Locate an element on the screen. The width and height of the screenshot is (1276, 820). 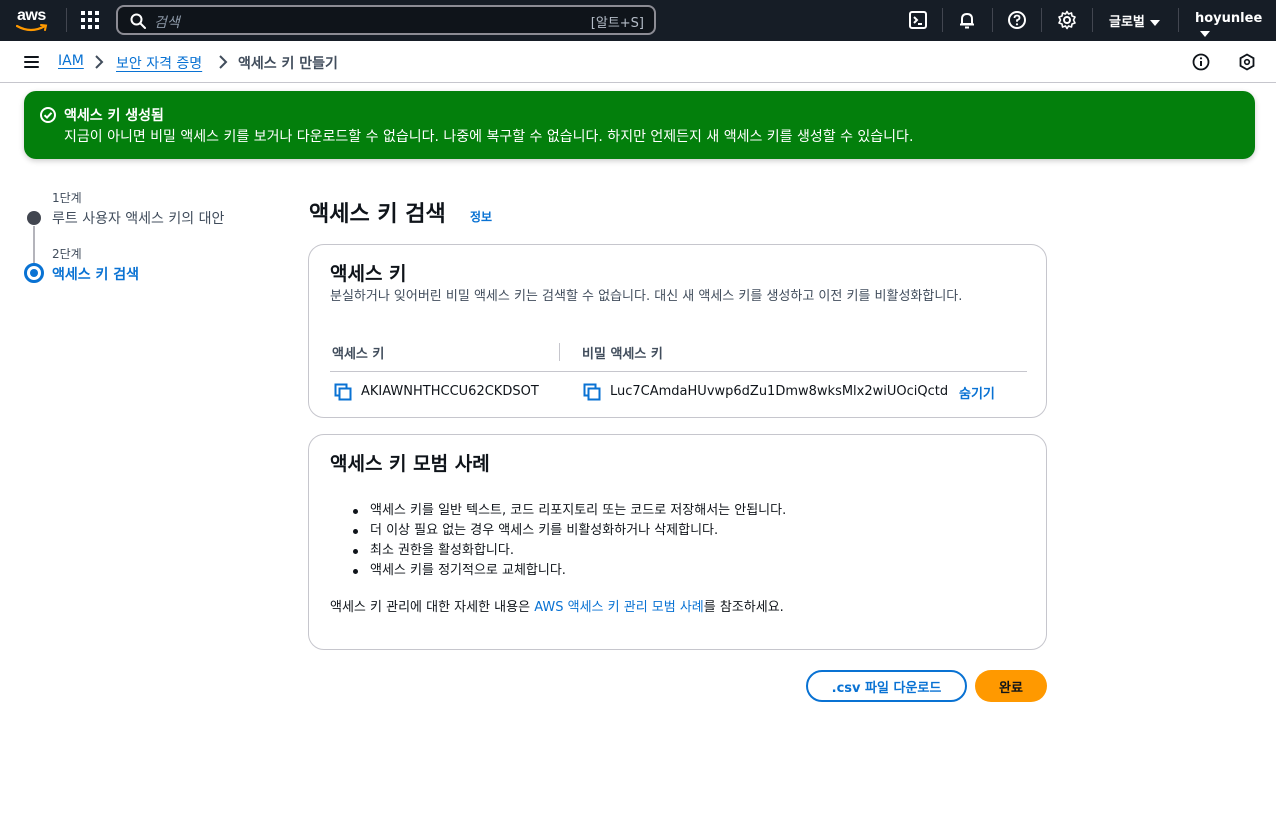
step-1-title: 루트 사용자 액세스 키의 대안 is located at coordinates (138, 218).